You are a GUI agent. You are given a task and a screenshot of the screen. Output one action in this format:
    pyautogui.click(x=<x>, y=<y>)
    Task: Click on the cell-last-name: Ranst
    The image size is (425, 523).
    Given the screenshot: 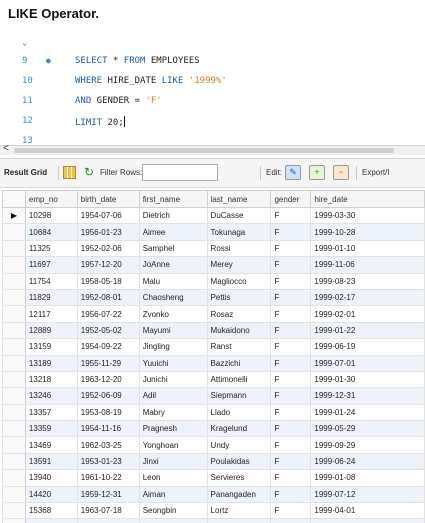 What is the action you would take?
    pyautogui.click(x=239, y=347)
    